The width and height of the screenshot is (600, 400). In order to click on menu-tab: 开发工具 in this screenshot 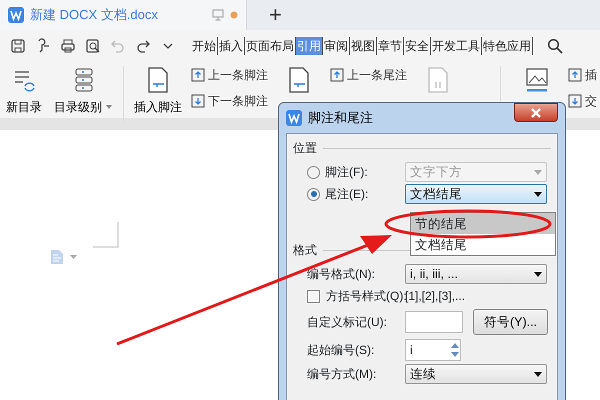, I will do `click(456, 46)`.